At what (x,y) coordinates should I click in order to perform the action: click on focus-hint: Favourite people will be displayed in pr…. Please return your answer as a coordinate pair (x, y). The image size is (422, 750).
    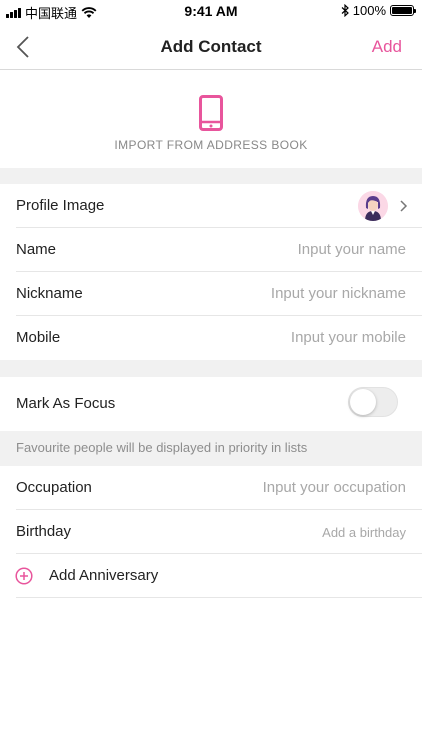
    Looking at the image, I should click on (211, 448).